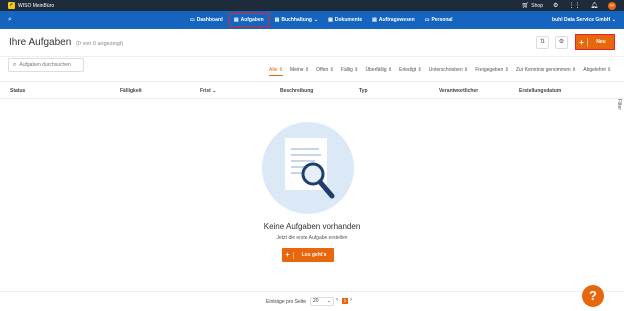 This screenshot has height=311, width=624. What do you see at coordinates (296, 70) in the screenshot?
I see `filter-label: Meine` at bounding box center [296, 70].